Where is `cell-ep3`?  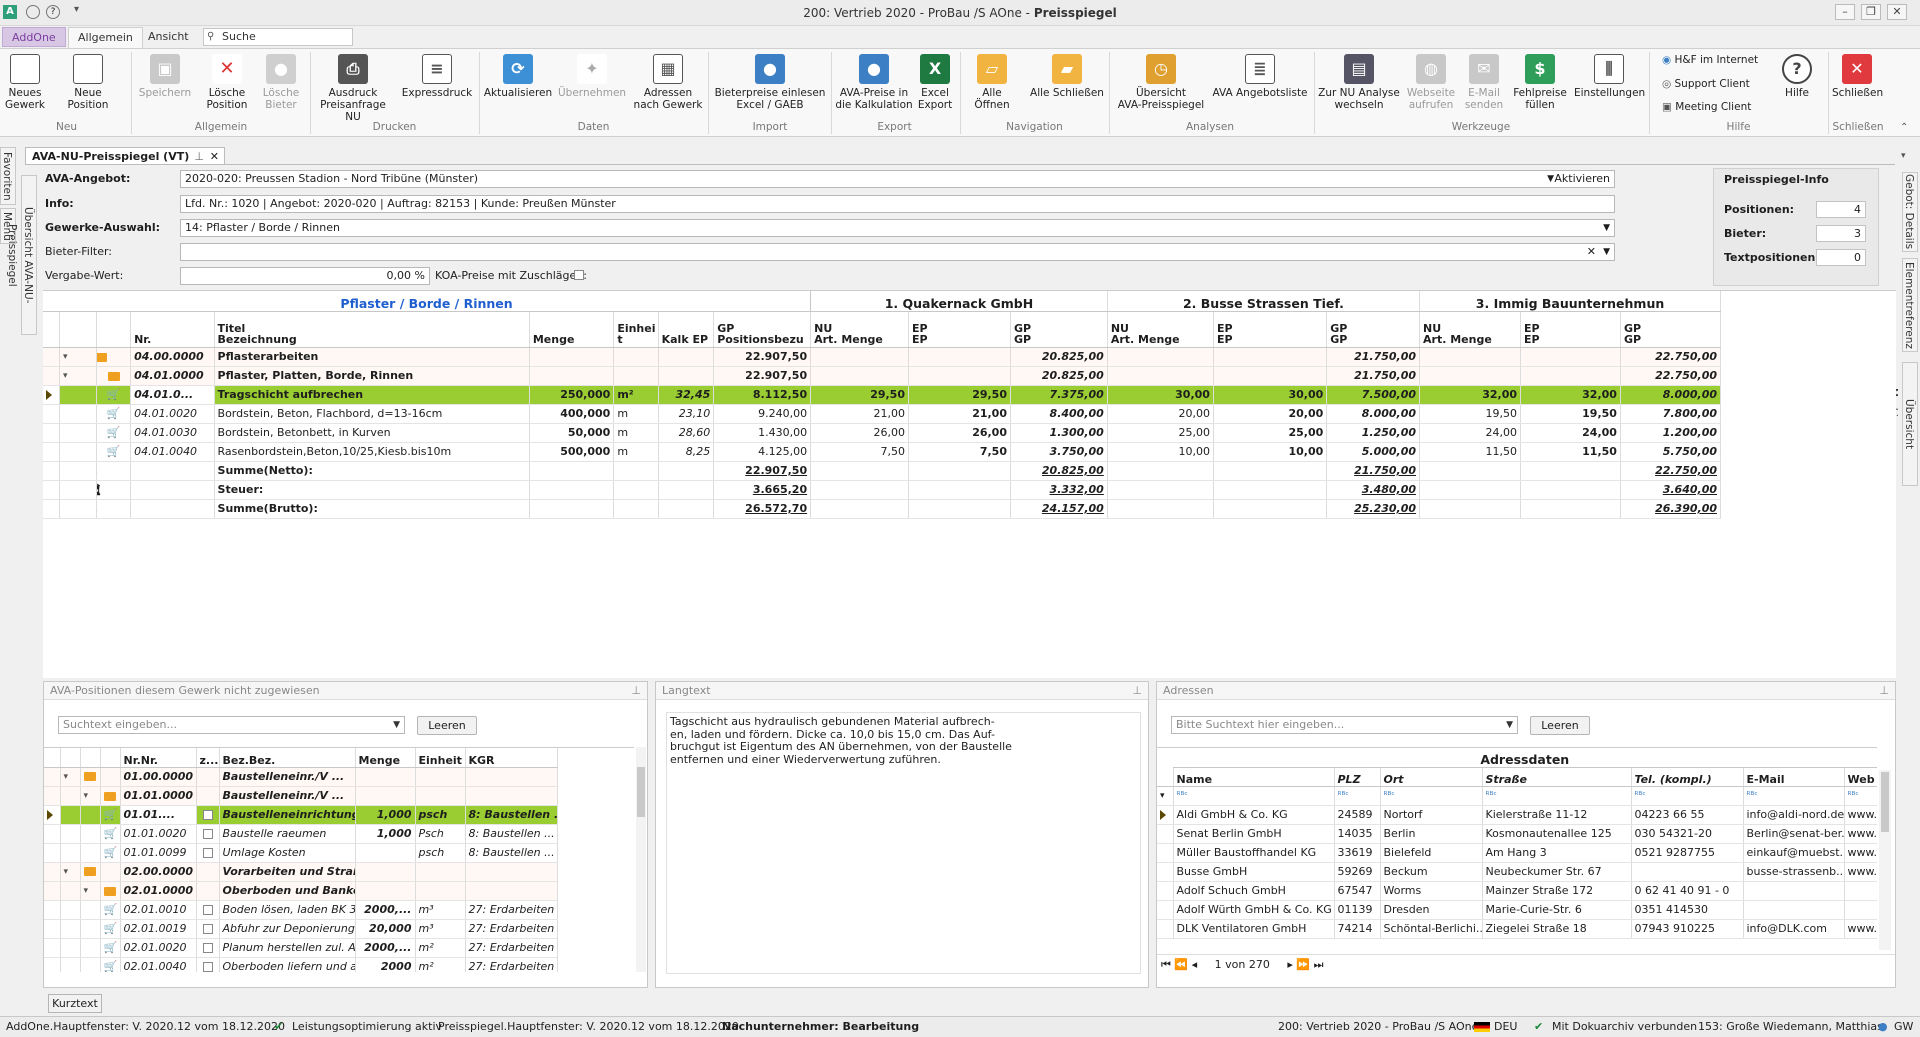
cell-ep3 is located at coordinates (1570, 357).